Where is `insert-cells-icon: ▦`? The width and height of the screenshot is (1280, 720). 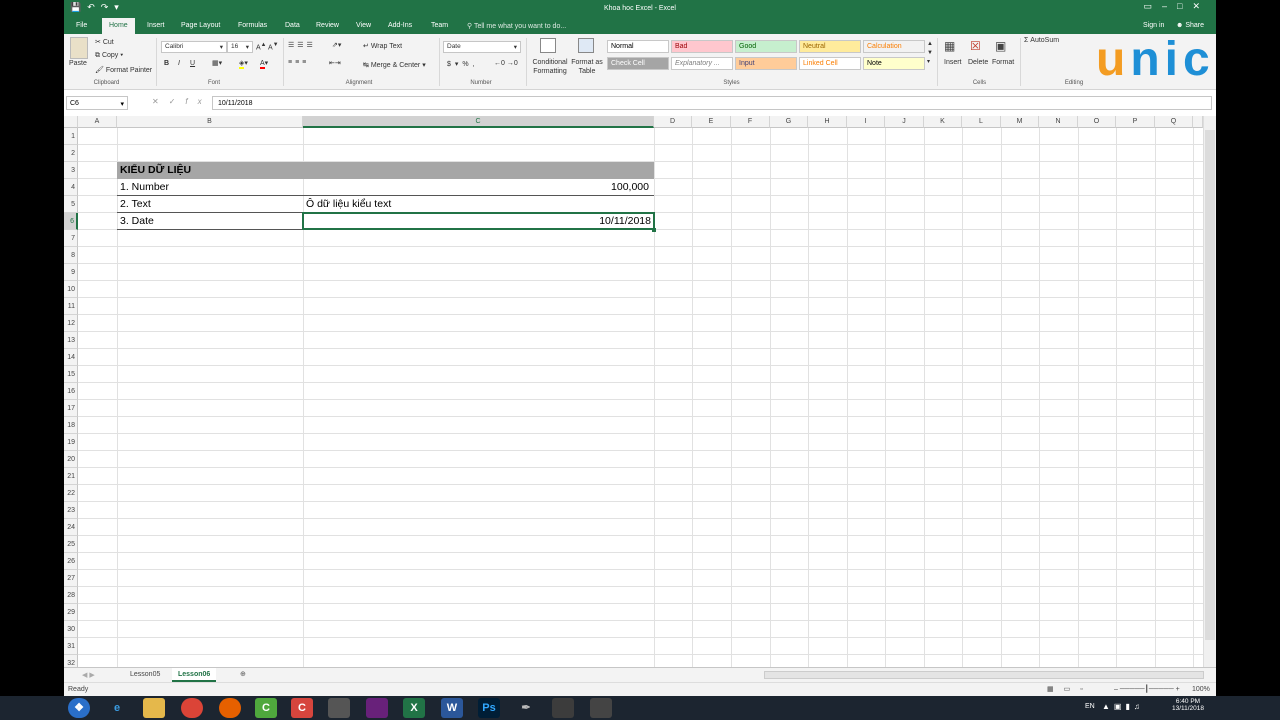 insert-cells-icon: ▦ is located at coordinates (949, 46).